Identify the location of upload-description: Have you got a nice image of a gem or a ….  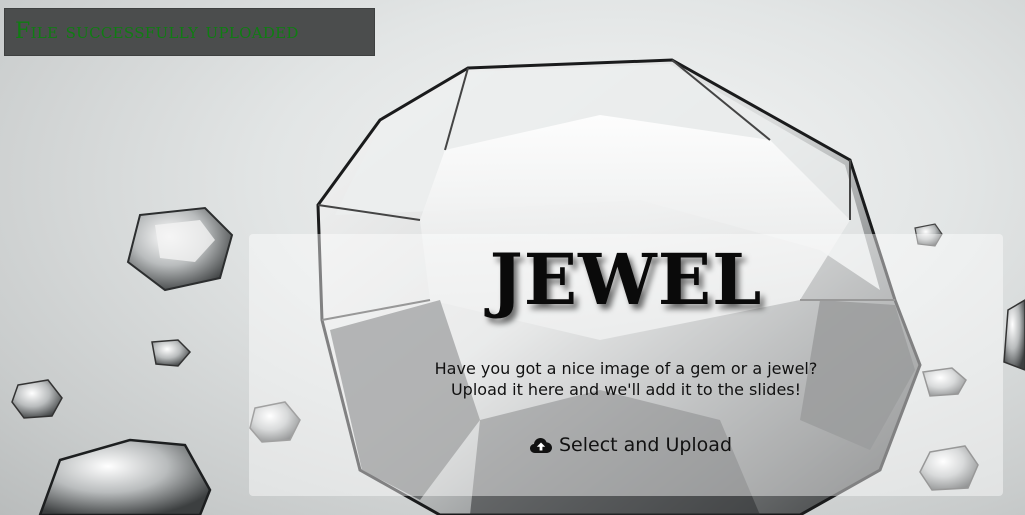
(626, 379).